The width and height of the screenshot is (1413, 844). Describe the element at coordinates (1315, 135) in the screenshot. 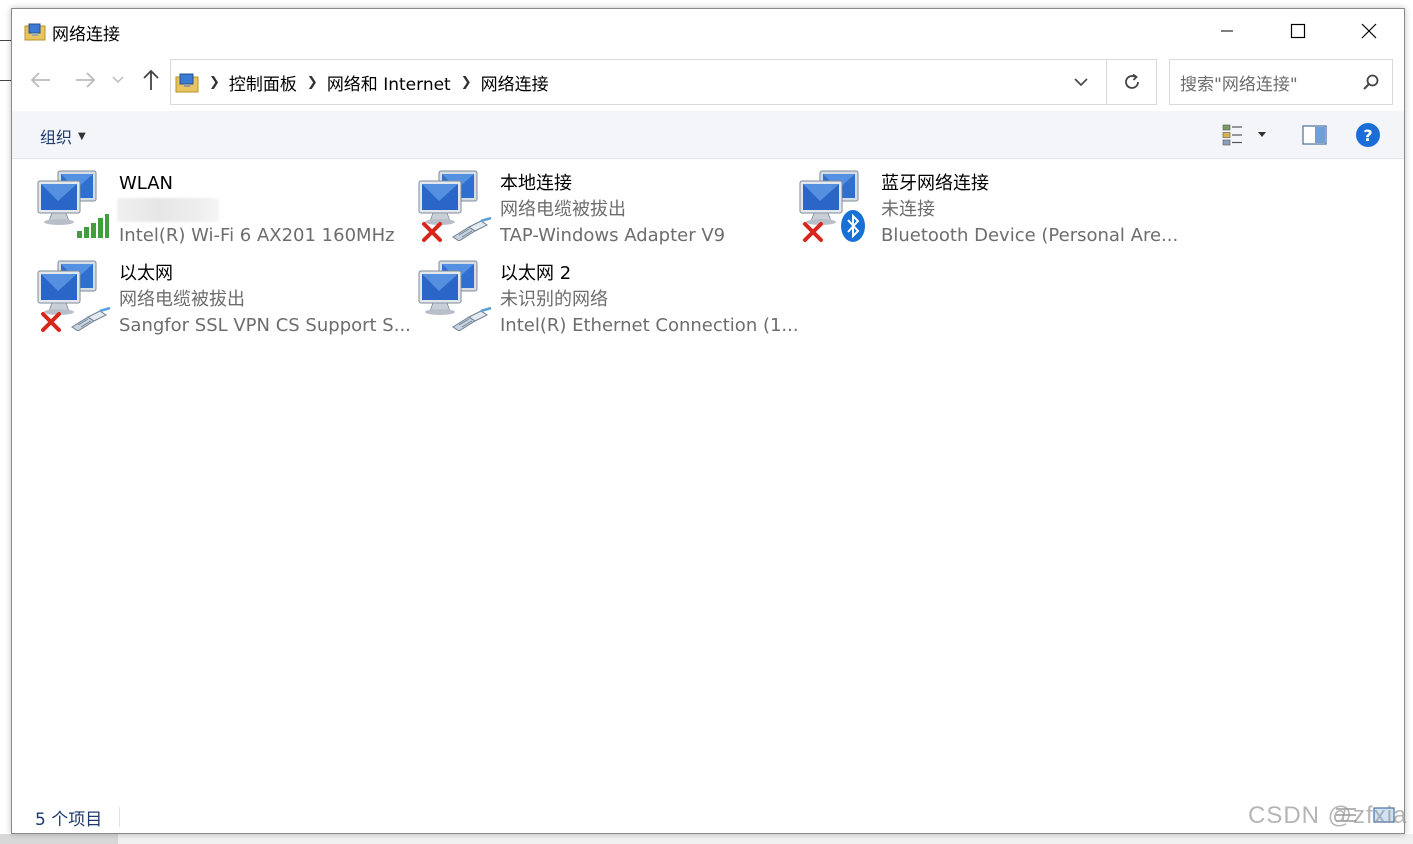

I see `preview-pane-icon` at that location.